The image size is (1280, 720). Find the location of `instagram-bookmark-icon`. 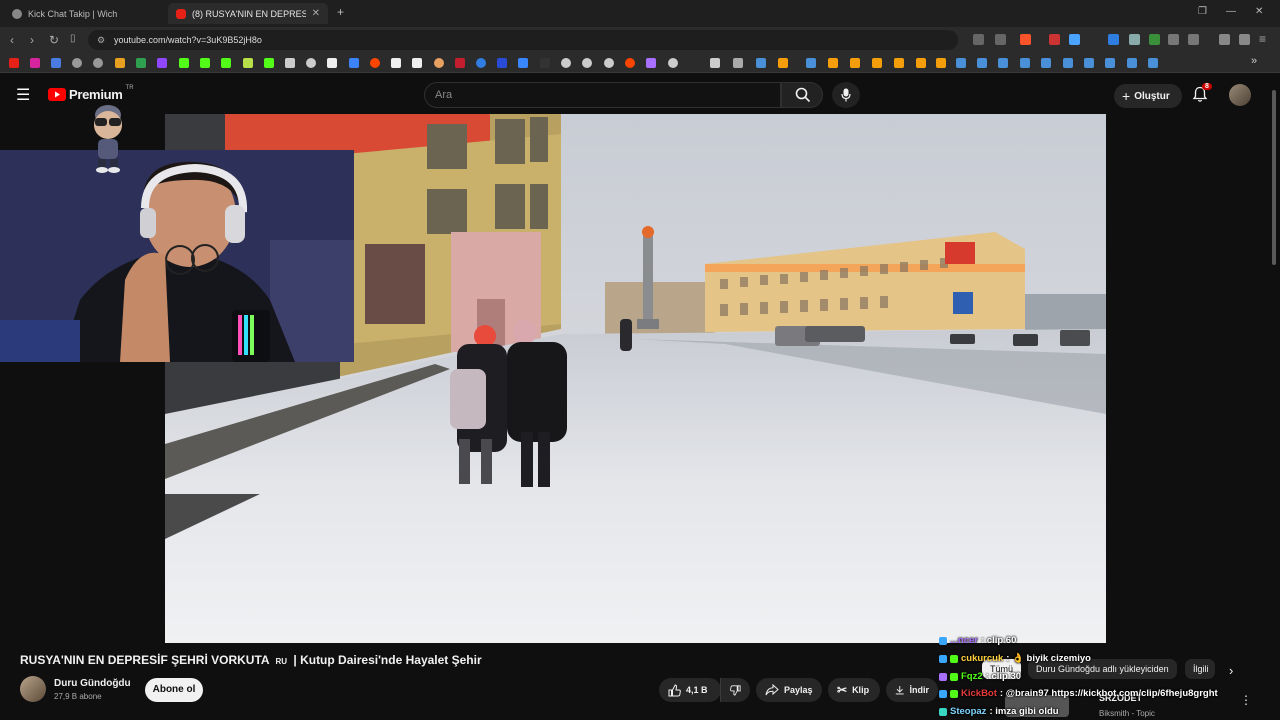

instagram-bookmark-icon is located at coordinates (35, 63).